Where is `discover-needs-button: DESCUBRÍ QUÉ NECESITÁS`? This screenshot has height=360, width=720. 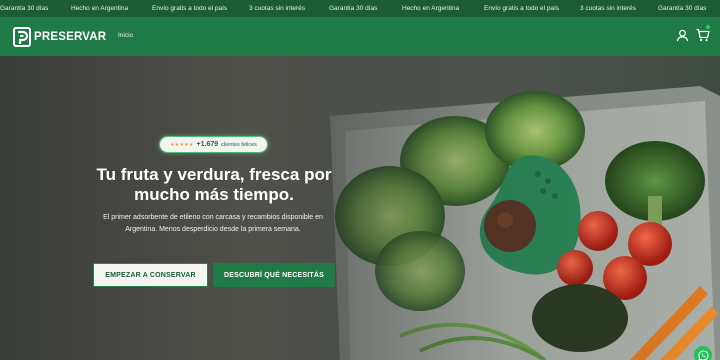 discover-needs-button: DESCUBRÍ QUÉ NECESITÁS is located at coordinates (274, 275).